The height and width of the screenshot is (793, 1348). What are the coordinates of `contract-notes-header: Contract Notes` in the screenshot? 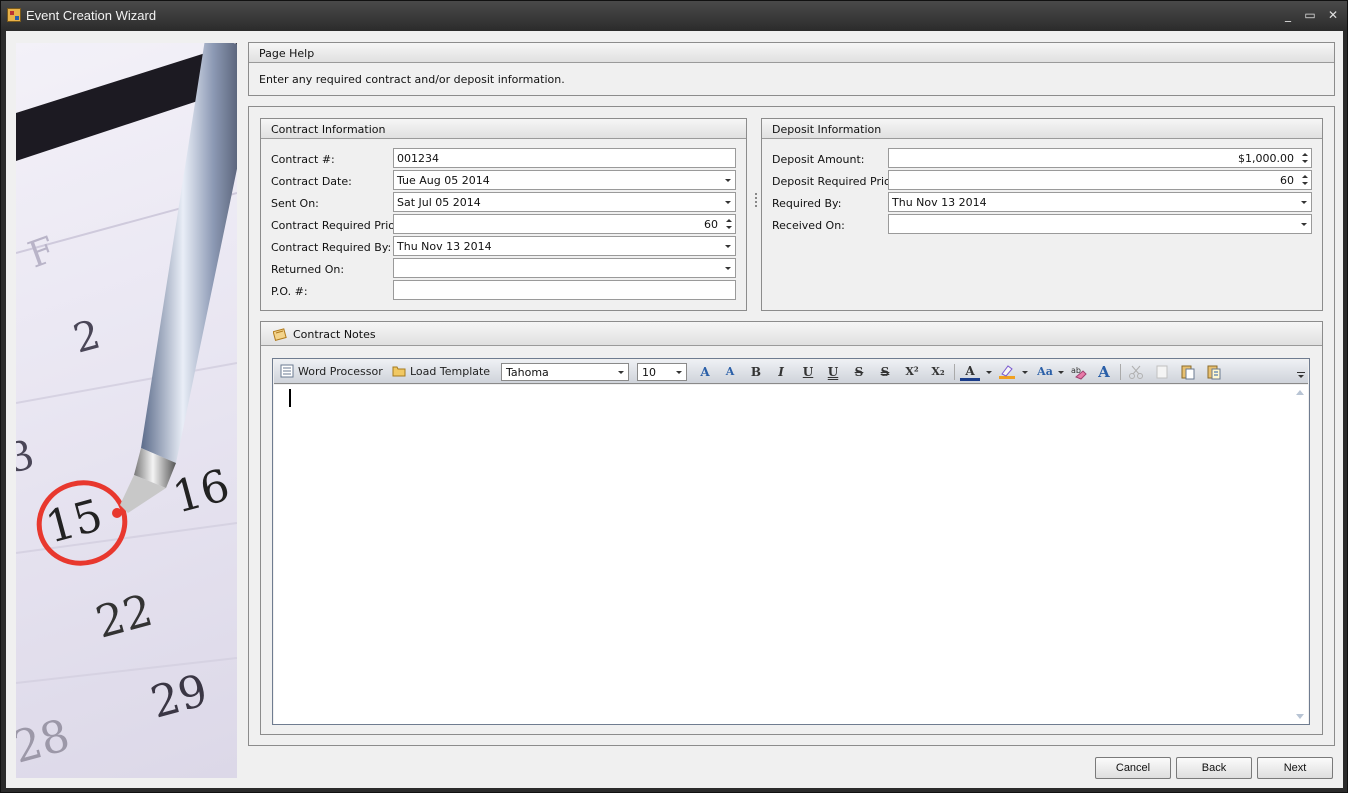 It's located at (791, 334).